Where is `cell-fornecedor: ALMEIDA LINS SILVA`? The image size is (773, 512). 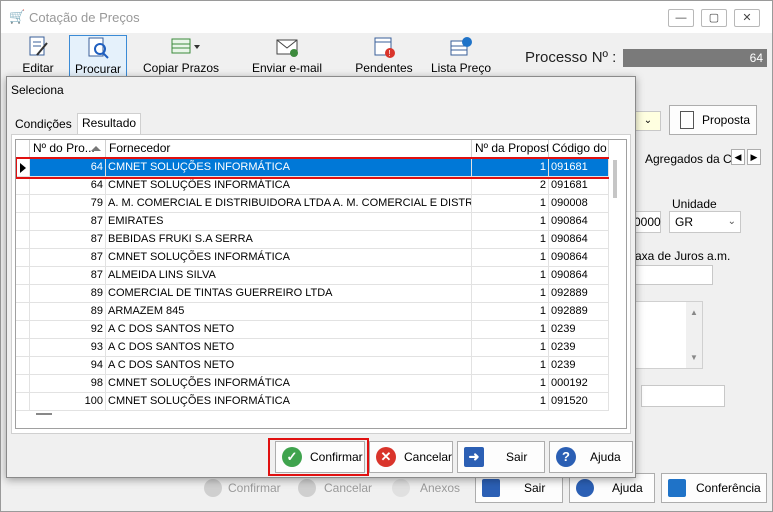 cell-fornecedor: ALMEIDA LINS SILVA is located at coordinates (289, 275).